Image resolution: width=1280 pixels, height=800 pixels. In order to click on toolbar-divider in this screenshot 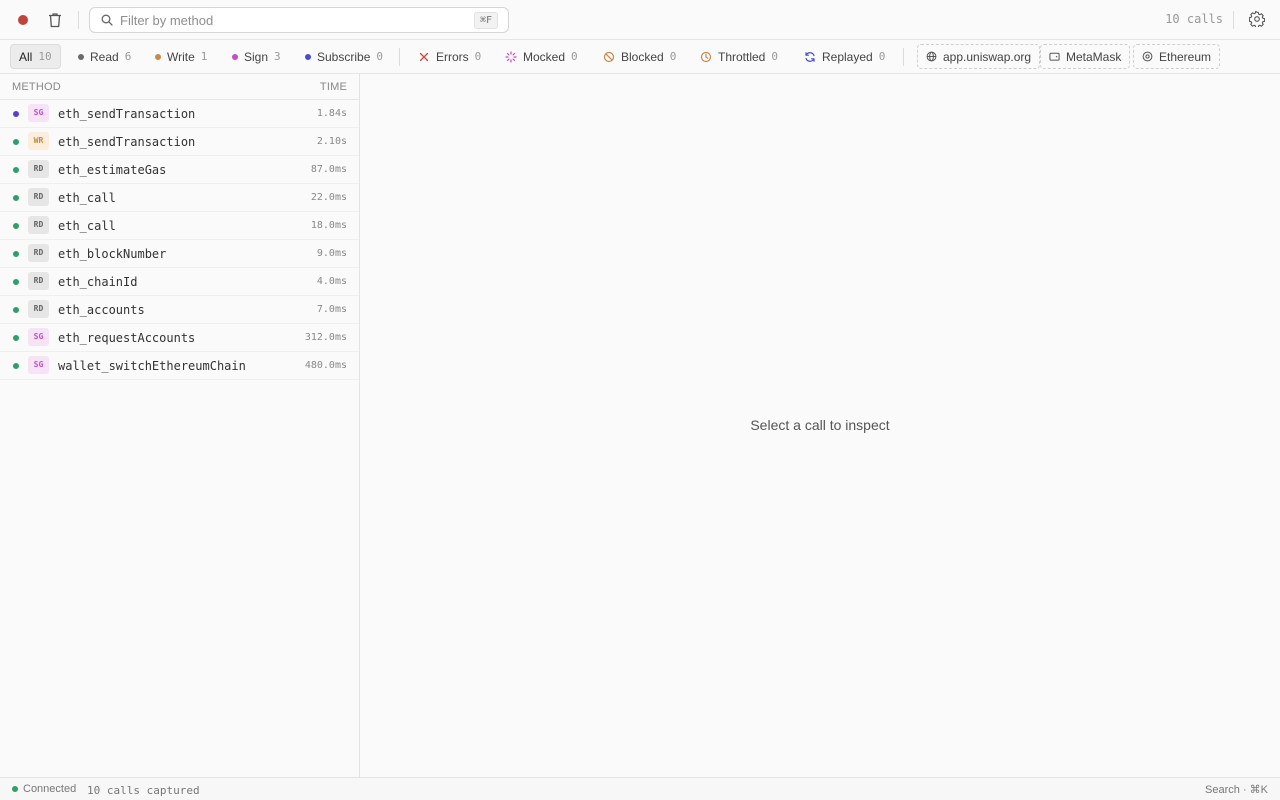, I will do `click(1233, 20)`.